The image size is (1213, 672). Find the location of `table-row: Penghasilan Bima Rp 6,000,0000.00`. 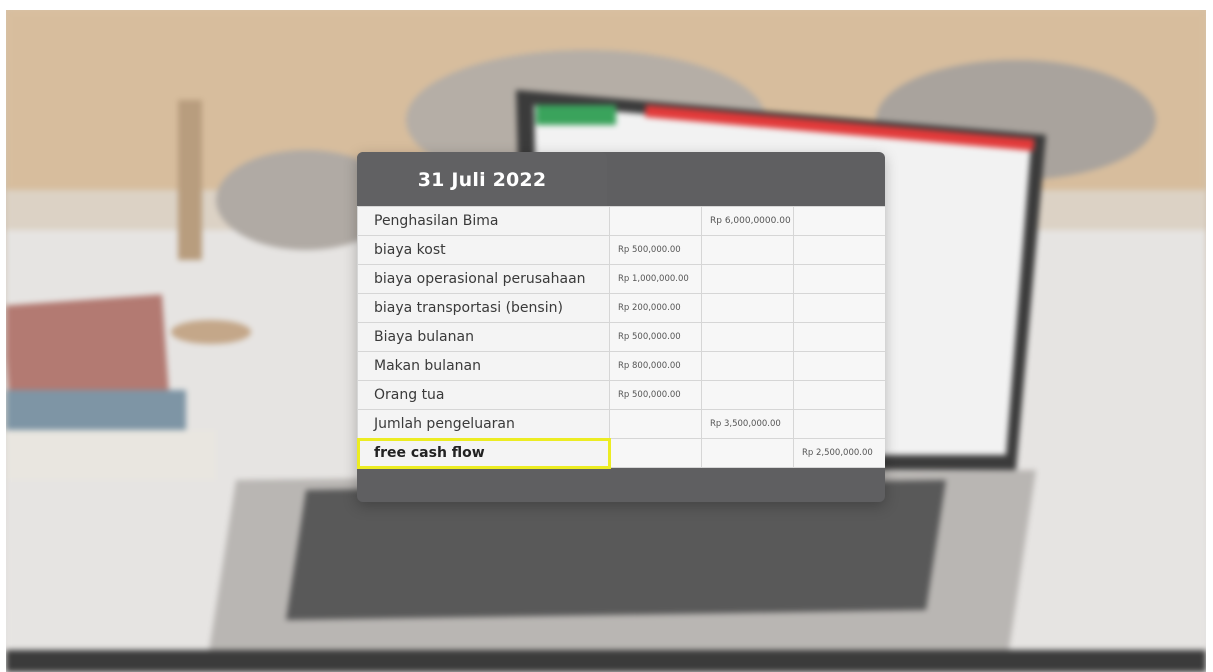

table-row: Penghasilan Bima Rp 6,000,0000.00 is located at coordinates (621, 221).